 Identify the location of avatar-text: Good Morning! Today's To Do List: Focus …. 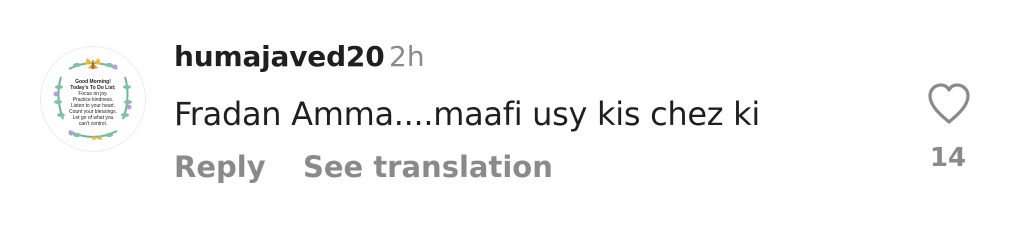
(93, 103).